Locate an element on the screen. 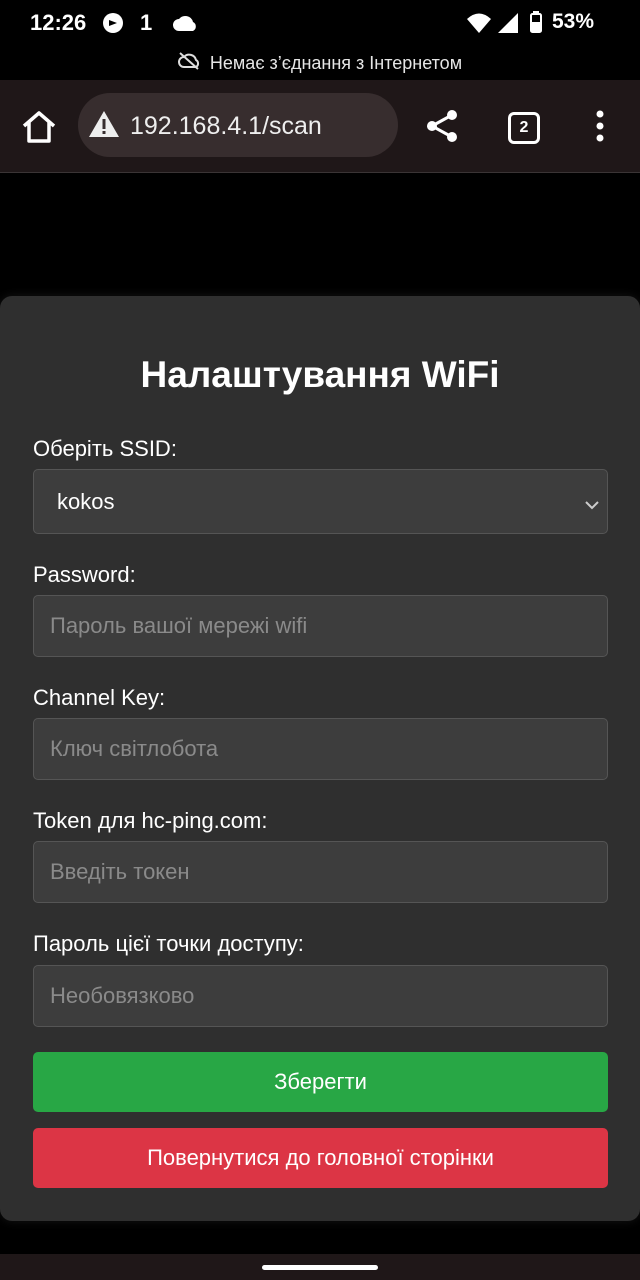 The height and width of the screenshot is (1280, 640). cloud-off-icon is located at coordinates (188, 63).